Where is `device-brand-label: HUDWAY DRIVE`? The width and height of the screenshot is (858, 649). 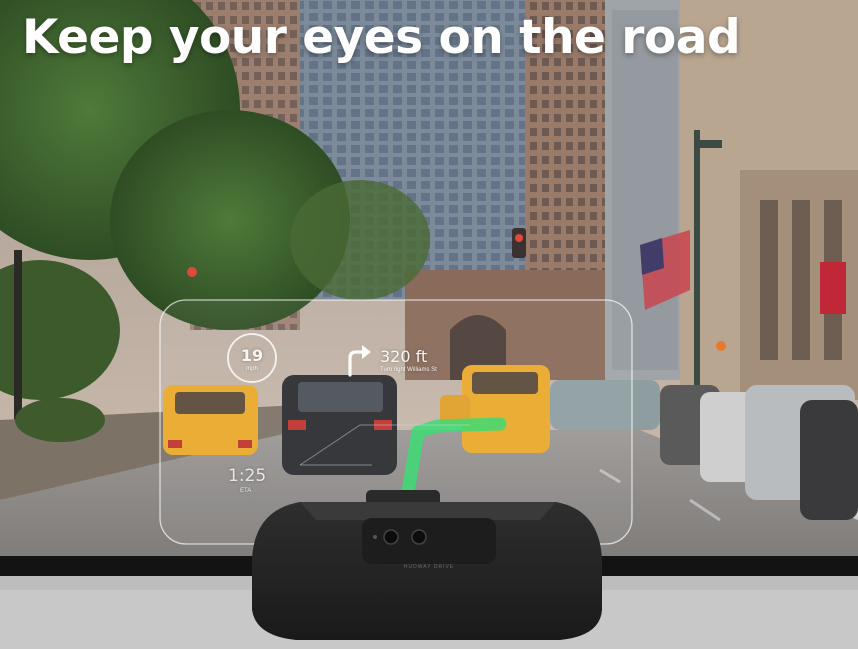
device-brand-label: HUDWAY DRIVE is located at coordinates (429, 567).